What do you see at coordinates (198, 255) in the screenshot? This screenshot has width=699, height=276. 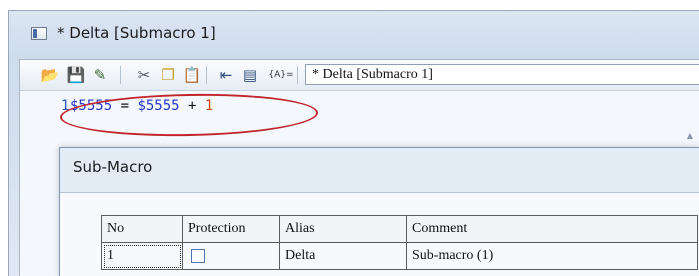 I see `protection-checkbox` at bounding box center [198, 255].